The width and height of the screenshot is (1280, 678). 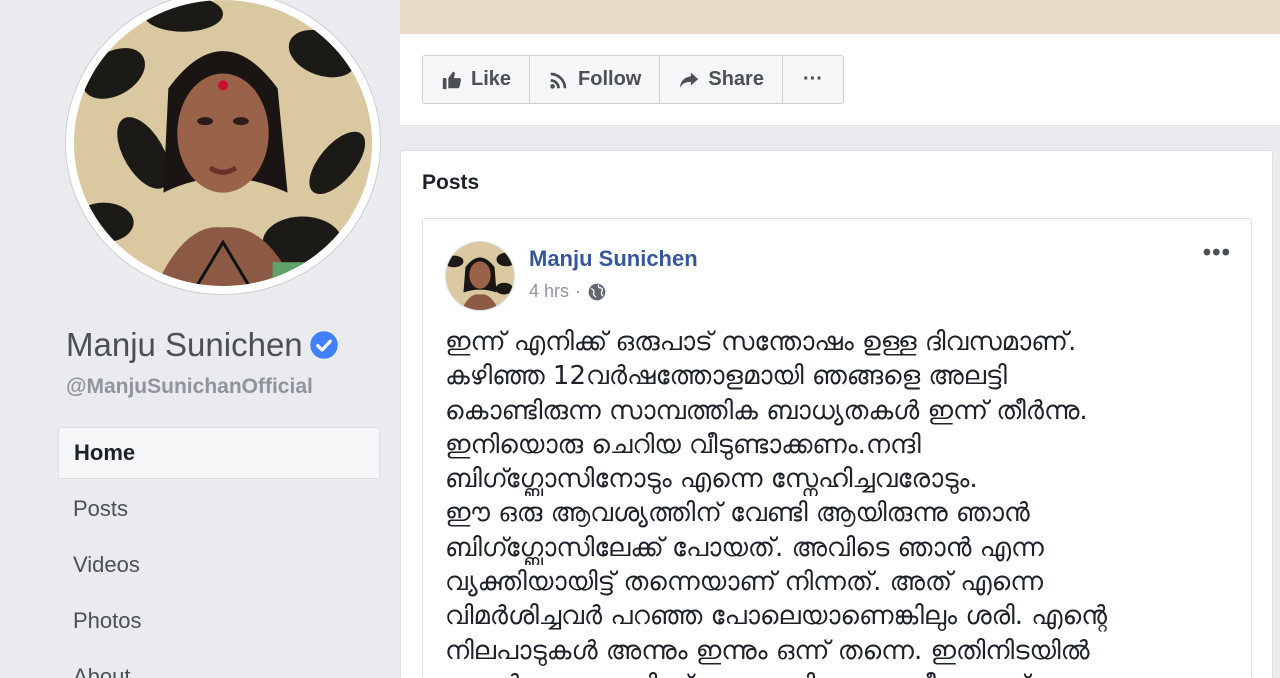 I want to click on follow-icon, so click(x=558, y=80).